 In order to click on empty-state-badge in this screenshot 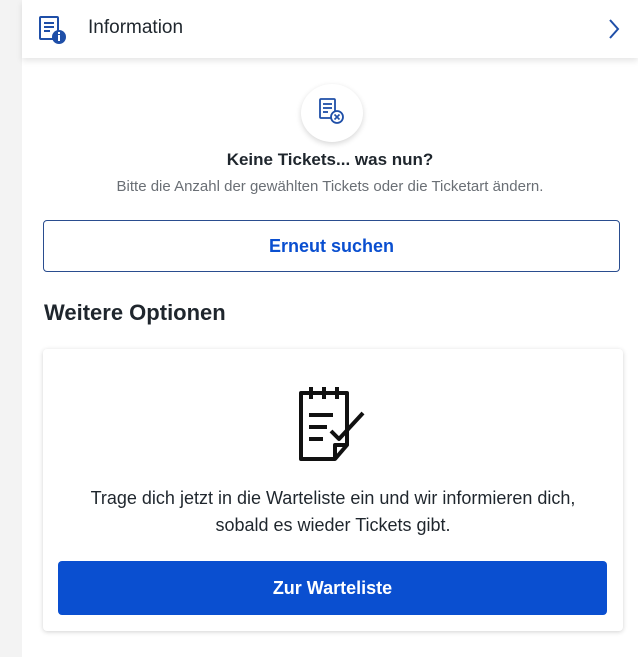, I will do `click(332, 113)`.